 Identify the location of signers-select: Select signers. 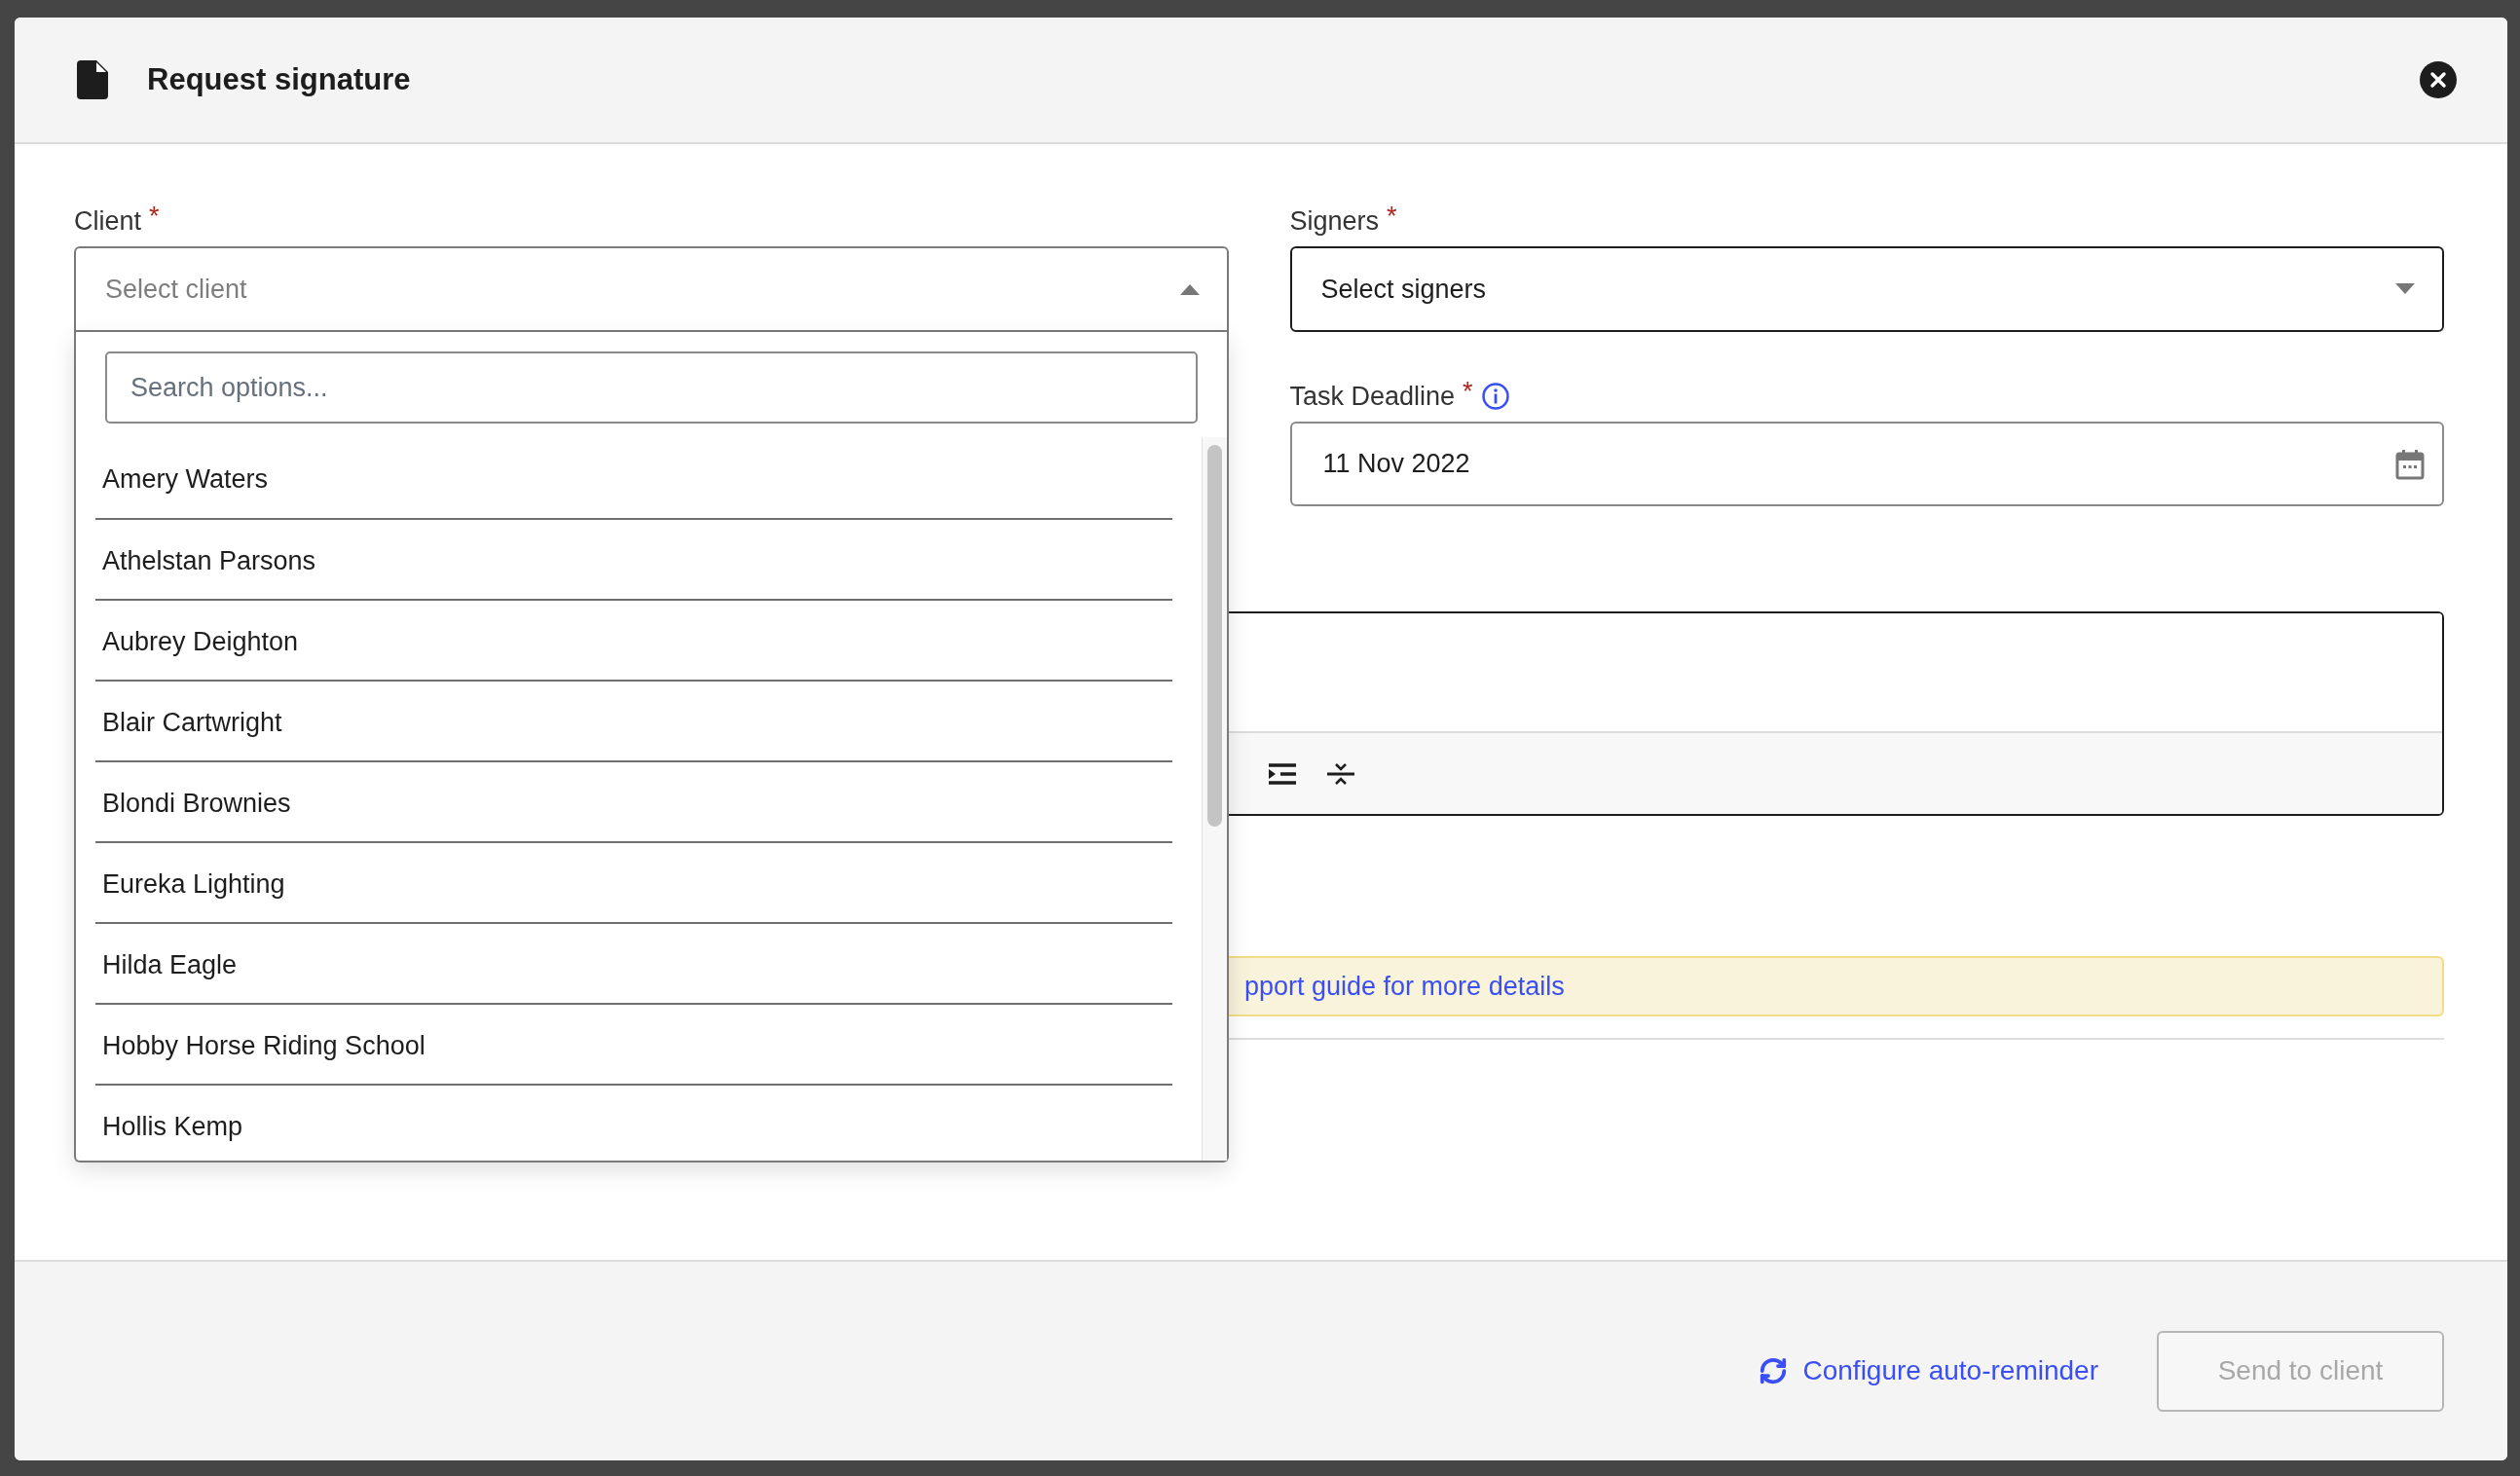
(1866, 289).